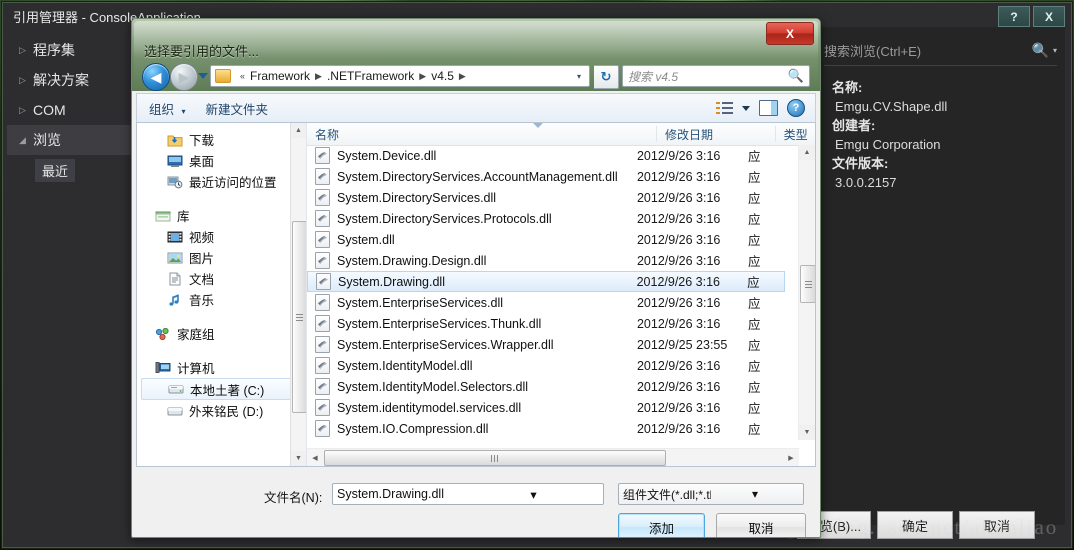 The width and height of the screenshot is (1074, 550). I want to click on tree-item-recent: 最近, so click(55, 170).